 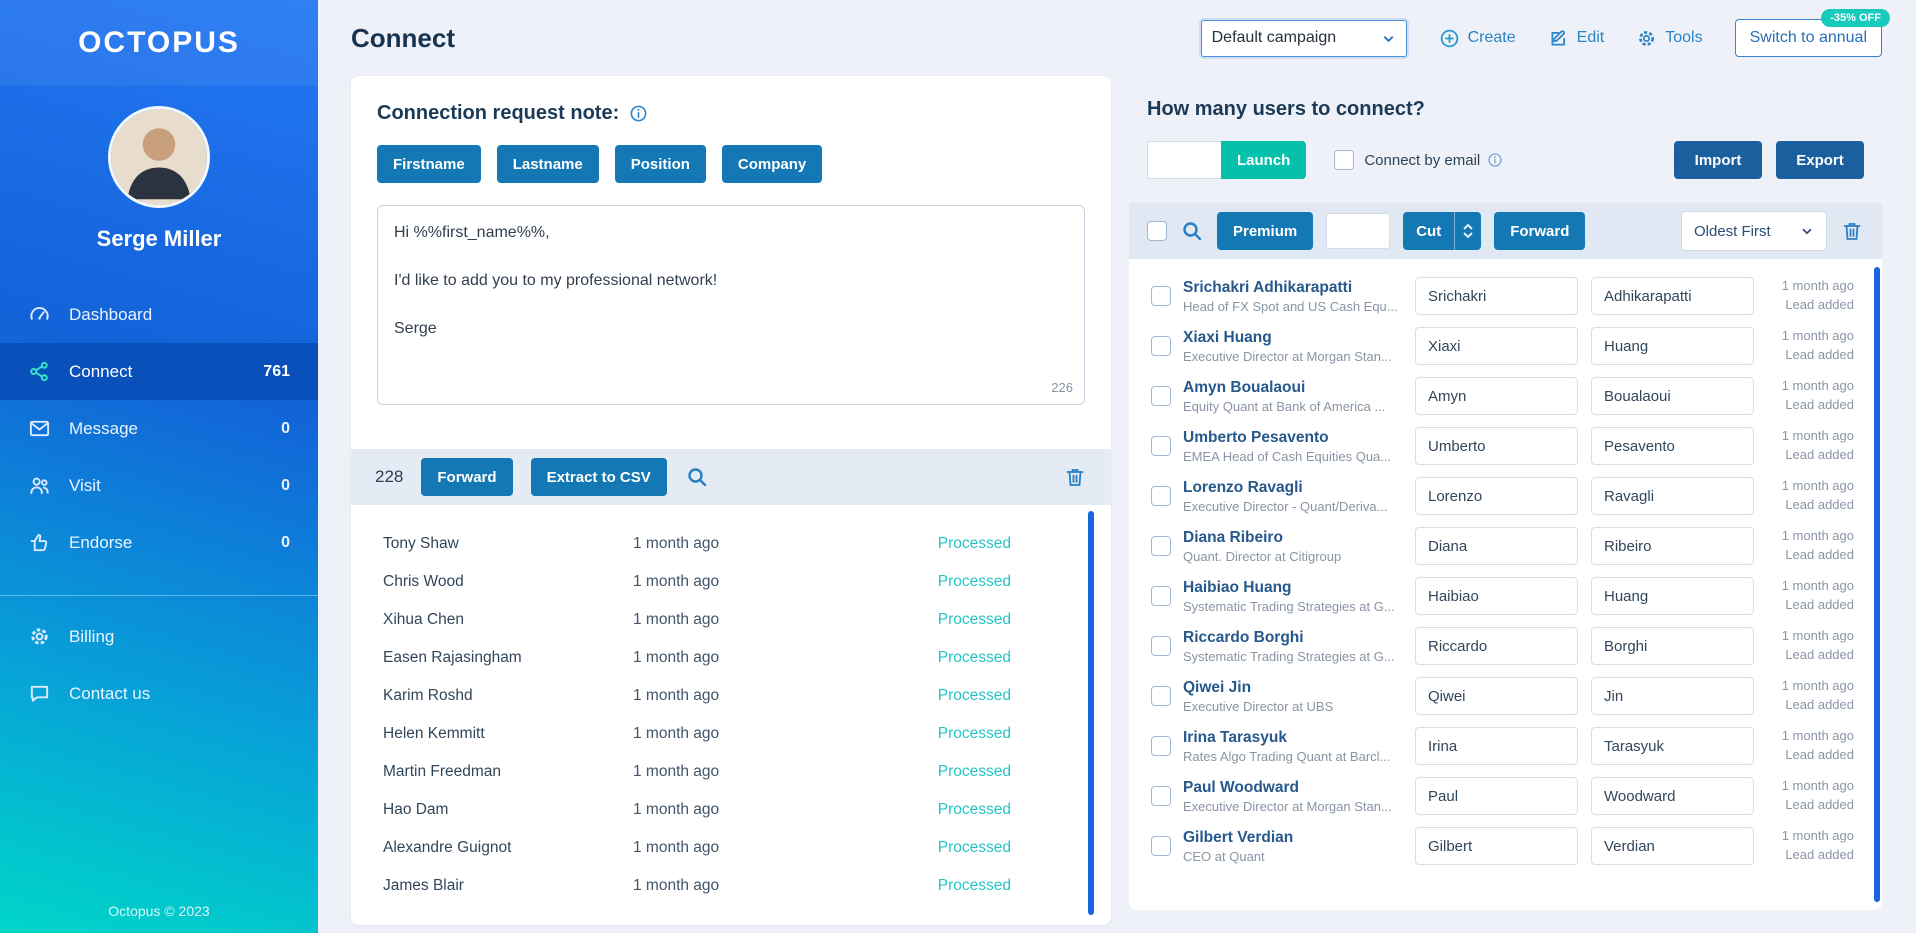 I want to click on launch-button: Launch, so click(x=1264, y=160).